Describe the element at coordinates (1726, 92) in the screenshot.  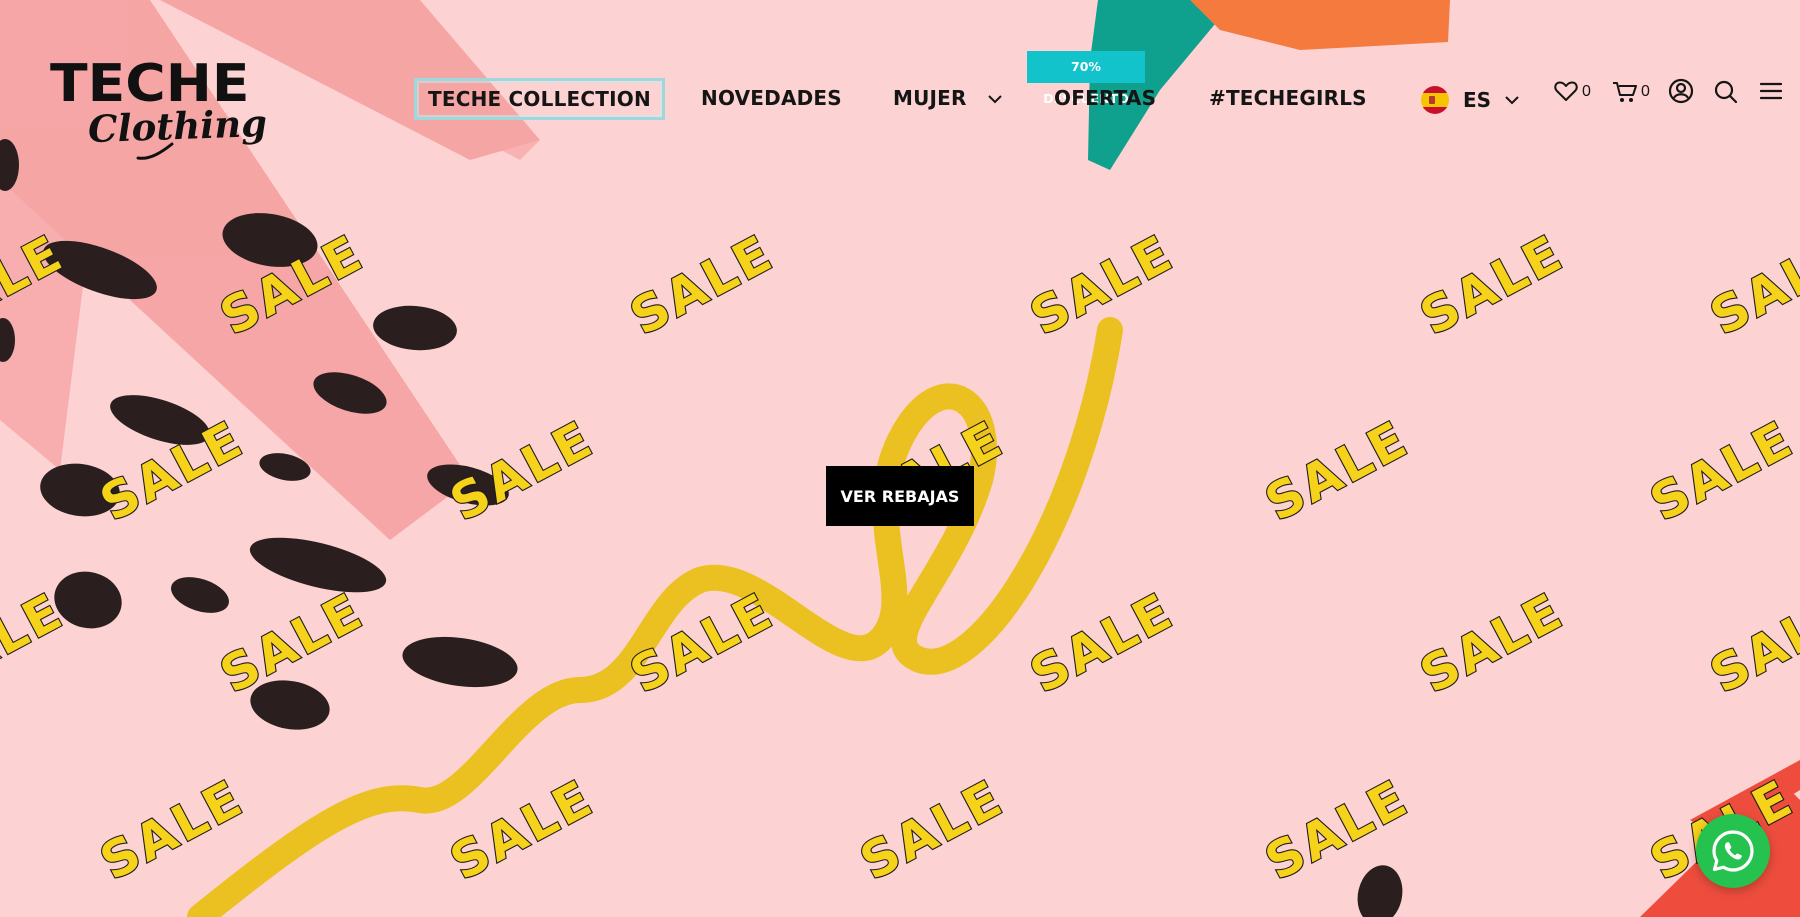
I see `search-icon` at that location.